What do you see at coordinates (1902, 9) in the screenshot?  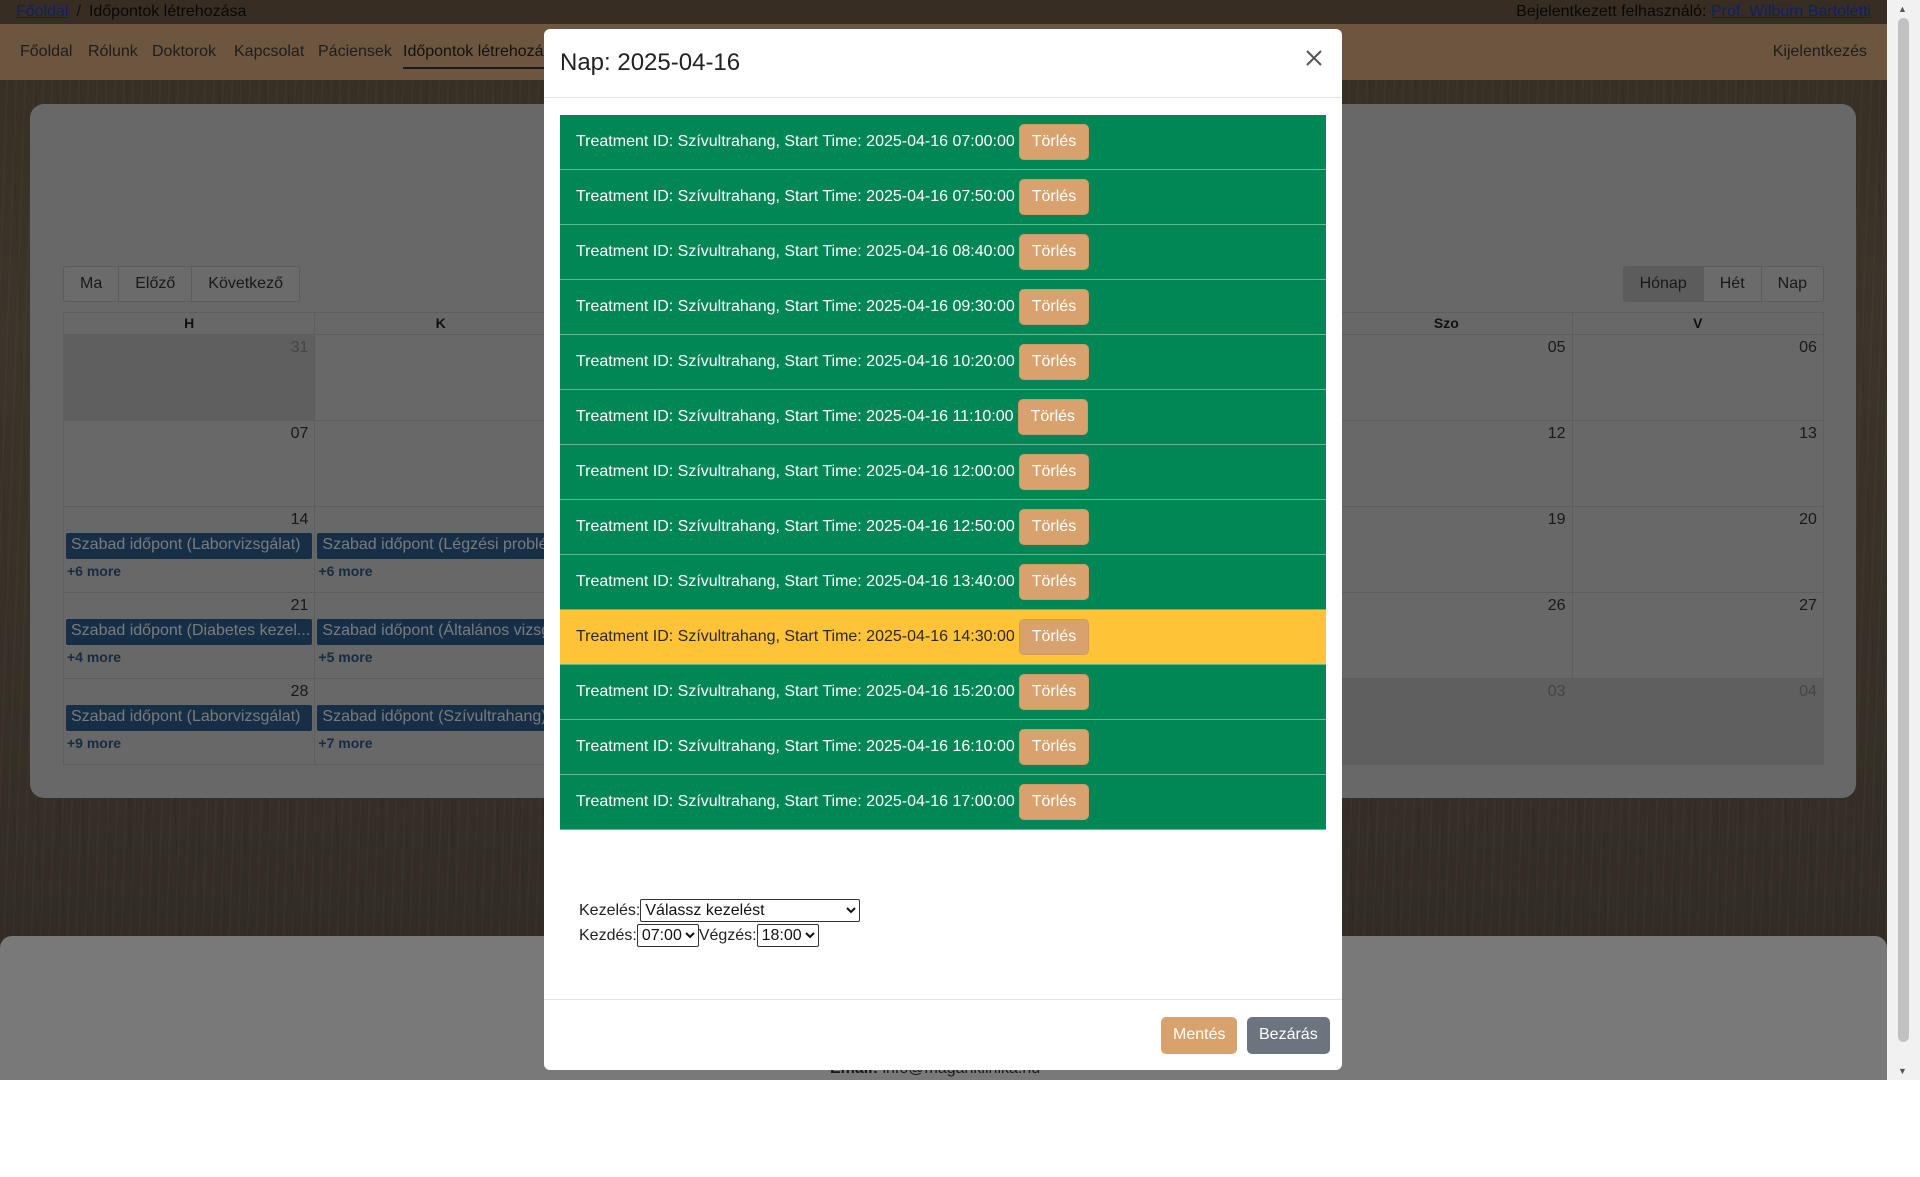 I see `scroll-up-icon: ▲` at bounding box center [1902, 9].